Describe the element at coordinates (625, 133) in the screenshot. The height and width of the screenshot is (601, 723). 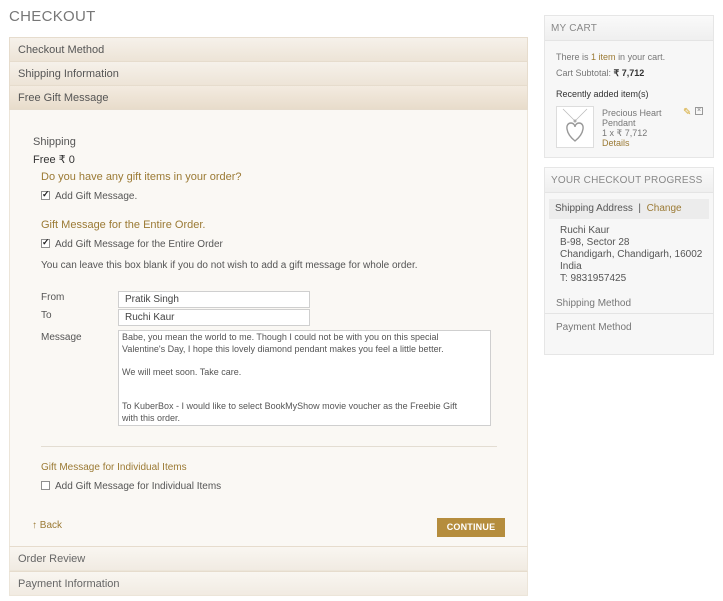
I see `cart-item-qty-price: 1 x ₹ 7,712` at that location.